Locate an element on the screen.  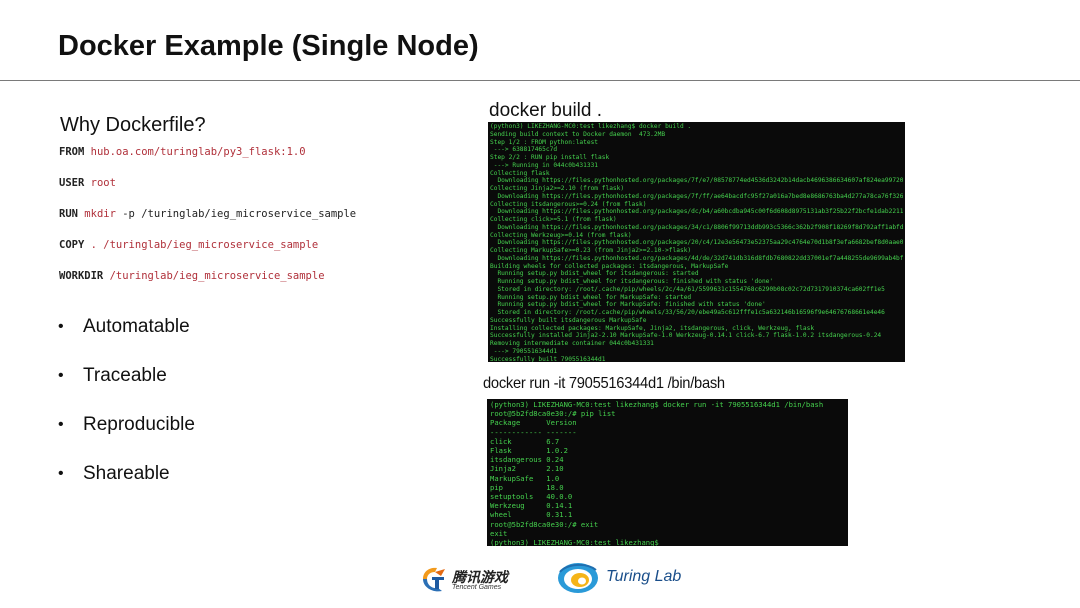
terminal-line: ---> 638817465c7d is located at coordinates (524, 150).